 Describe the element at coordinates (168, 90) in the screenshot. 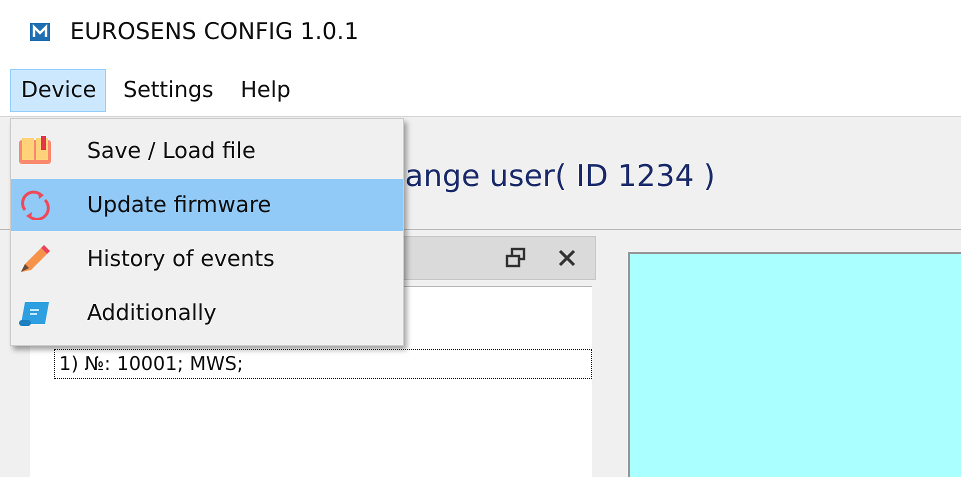

I see `menu-item: Settings` at that location.